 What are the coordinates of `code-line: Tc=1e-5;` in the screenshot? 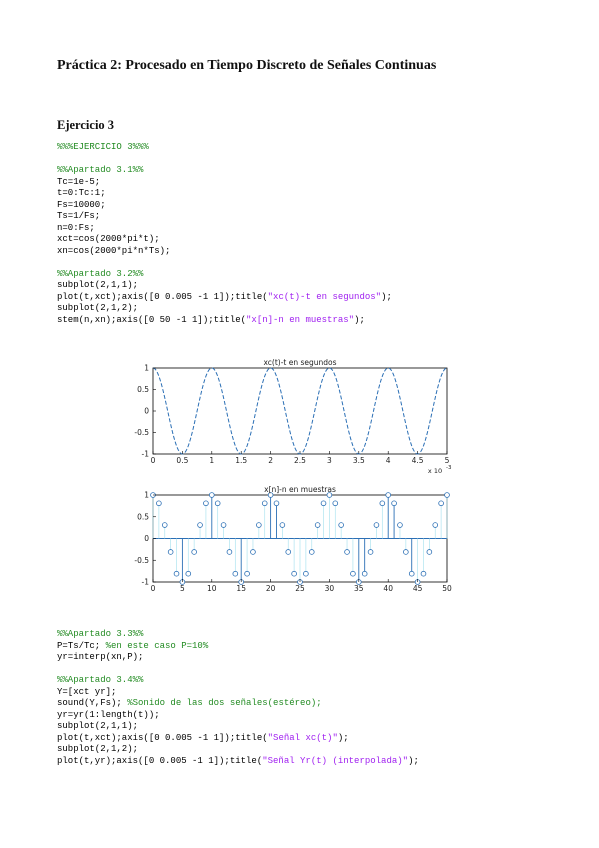 It's located at (224, 183).